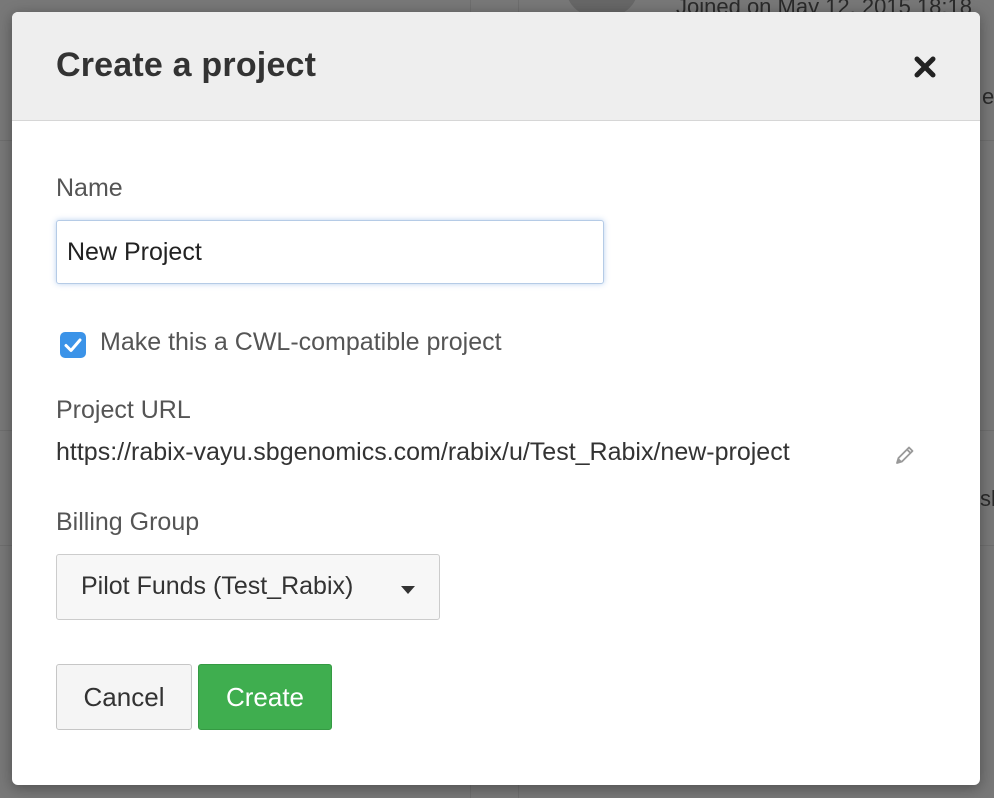 This screenshot has height=798, width=994. I want to click on billing-group-dropdown: Pilot Funds (Test_Rabix), so click(248, 587).